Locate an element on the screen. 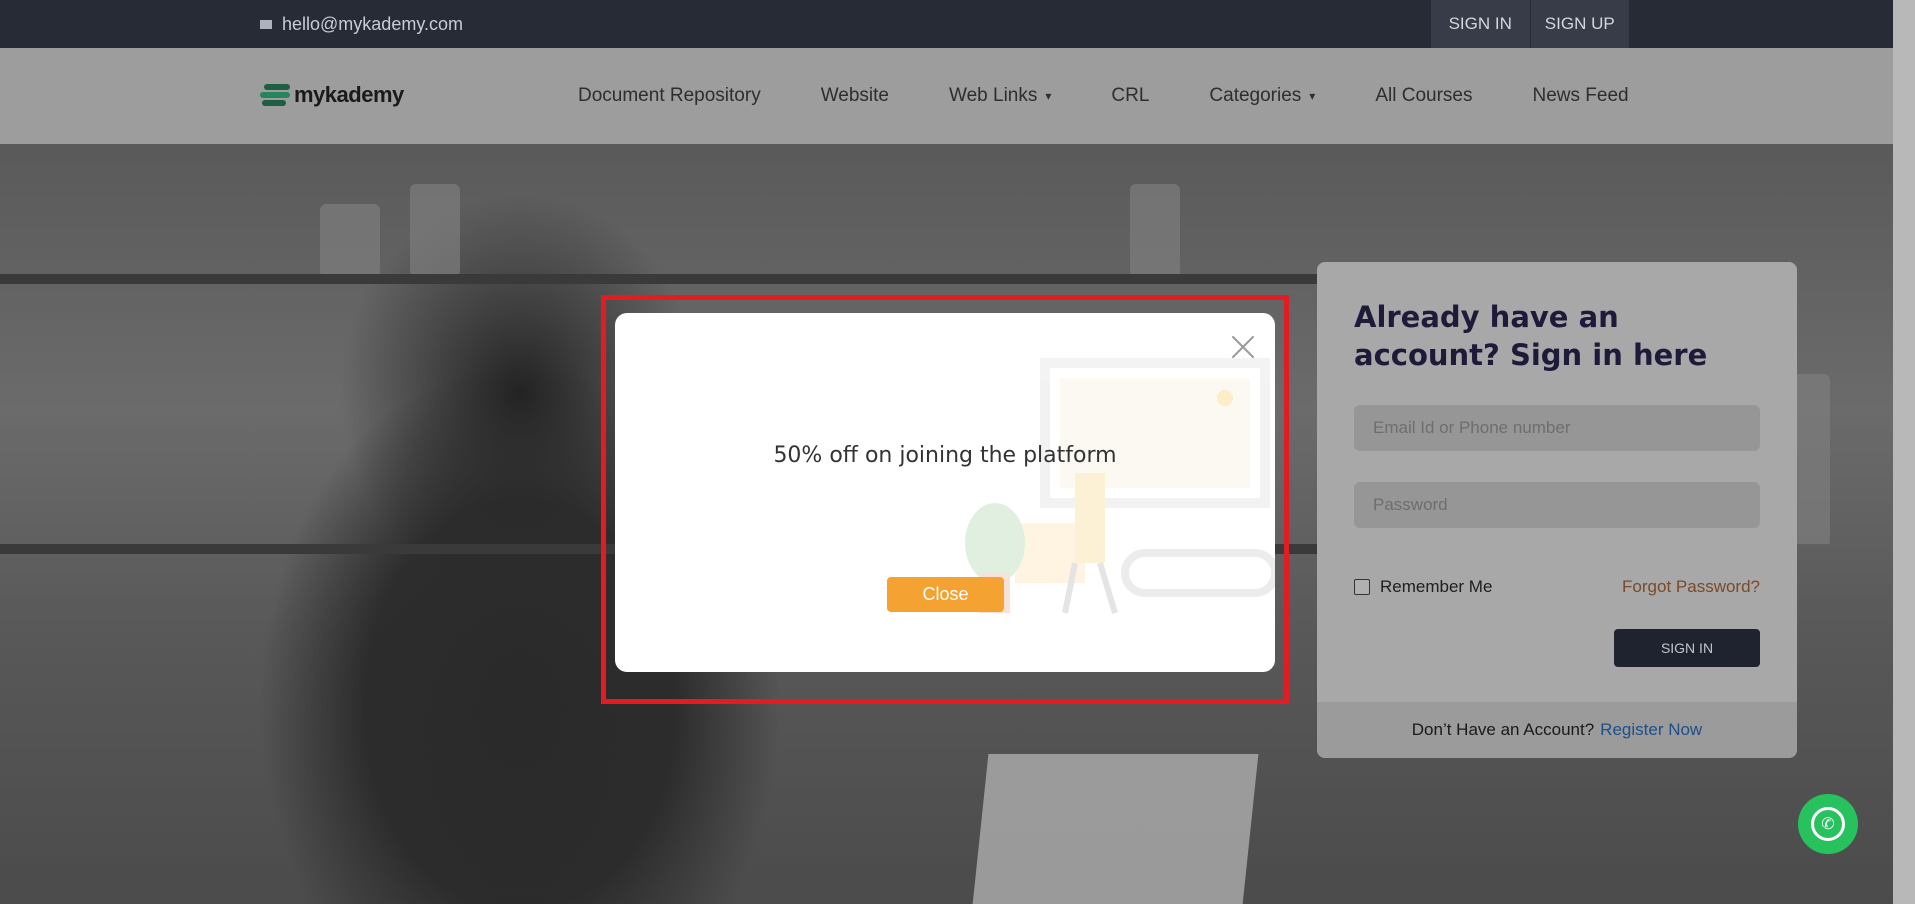  nav-item-label: Document Repository is located at coordinates (669, 95).